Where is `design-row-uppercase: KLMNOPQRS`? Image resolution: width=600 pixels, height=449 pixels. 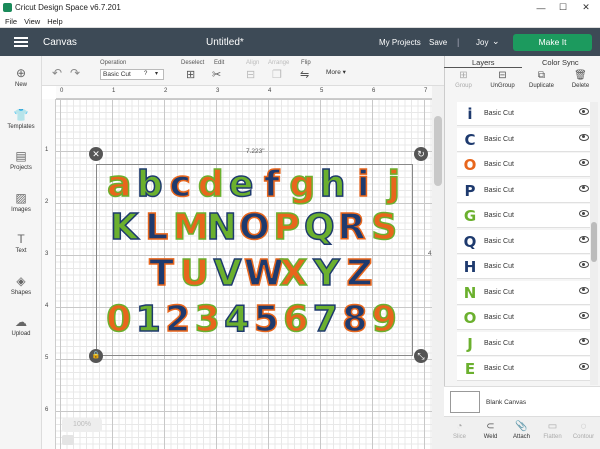 design-row-uppercase: KLMNOPQRS is located at coordinates (254, 228).